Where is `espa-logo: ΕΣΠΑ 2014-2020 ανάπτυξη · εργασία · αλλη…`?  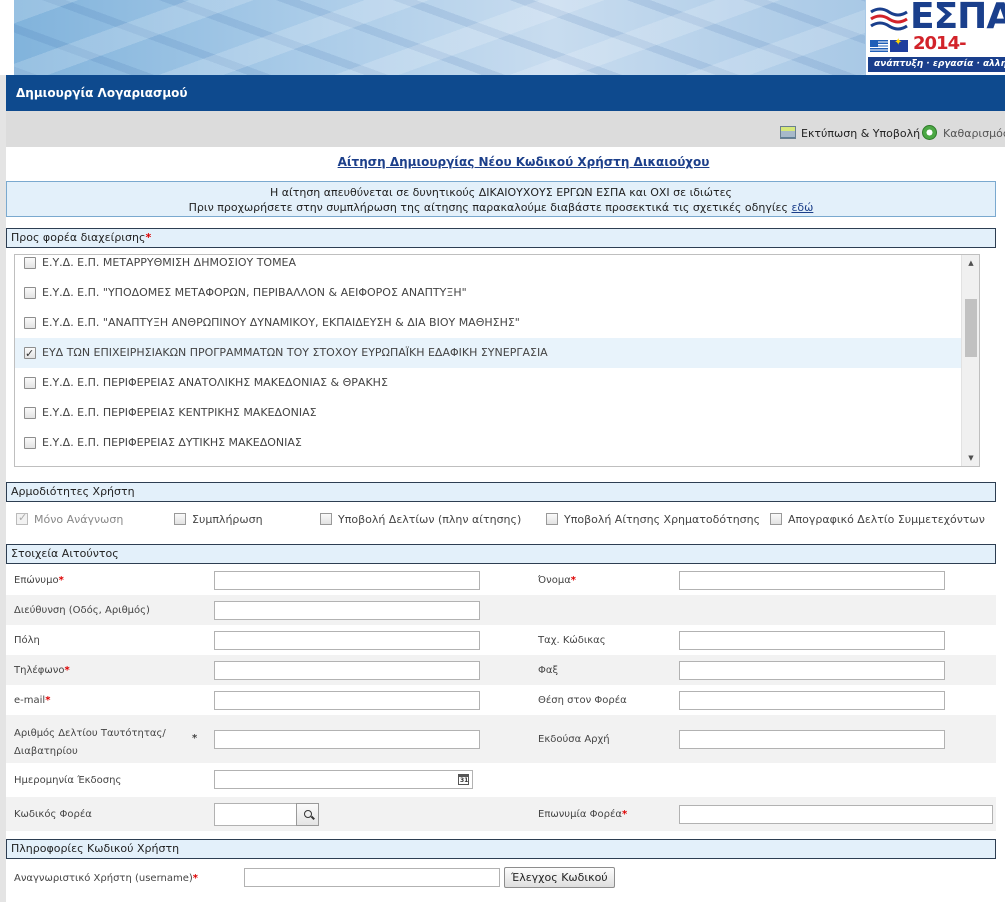
espa-logo: ΕΣΠΑ 2014-2020 ανάπτυξη · εργασία · αλλη… is located at coordinates (935, 37).